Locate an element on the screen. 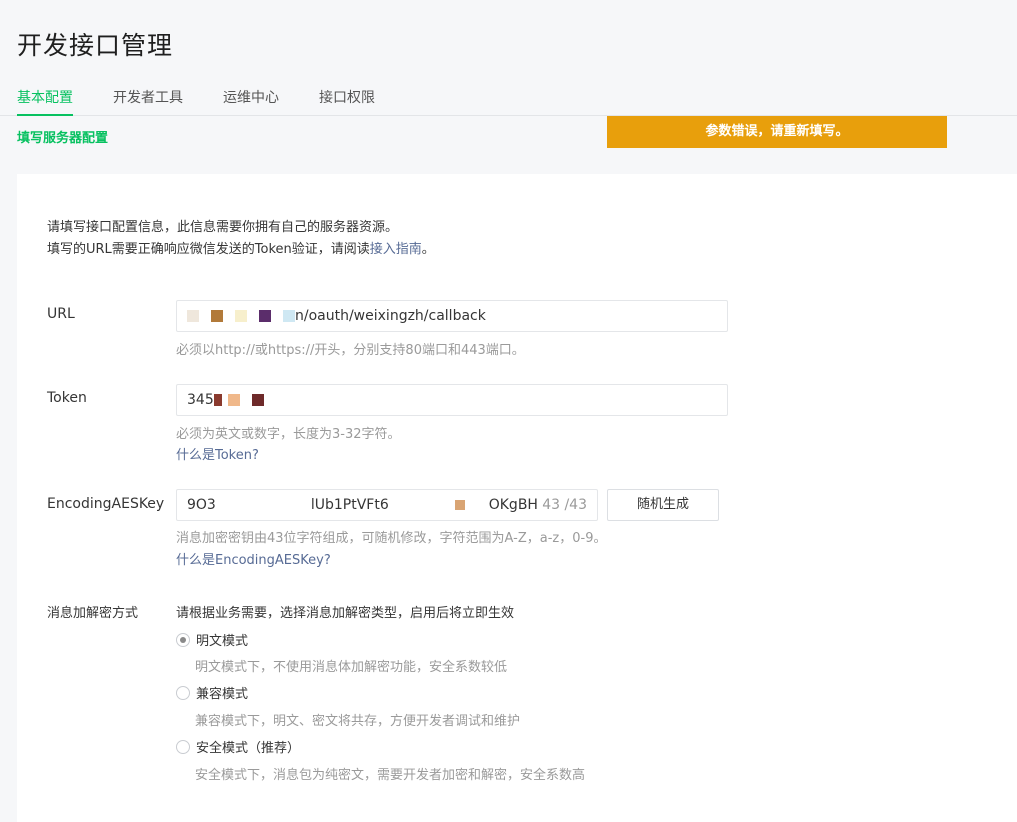  tab-bar: 基本配置 开发者工具 运维中心 接口权限 is located at coordinates (508, 101).